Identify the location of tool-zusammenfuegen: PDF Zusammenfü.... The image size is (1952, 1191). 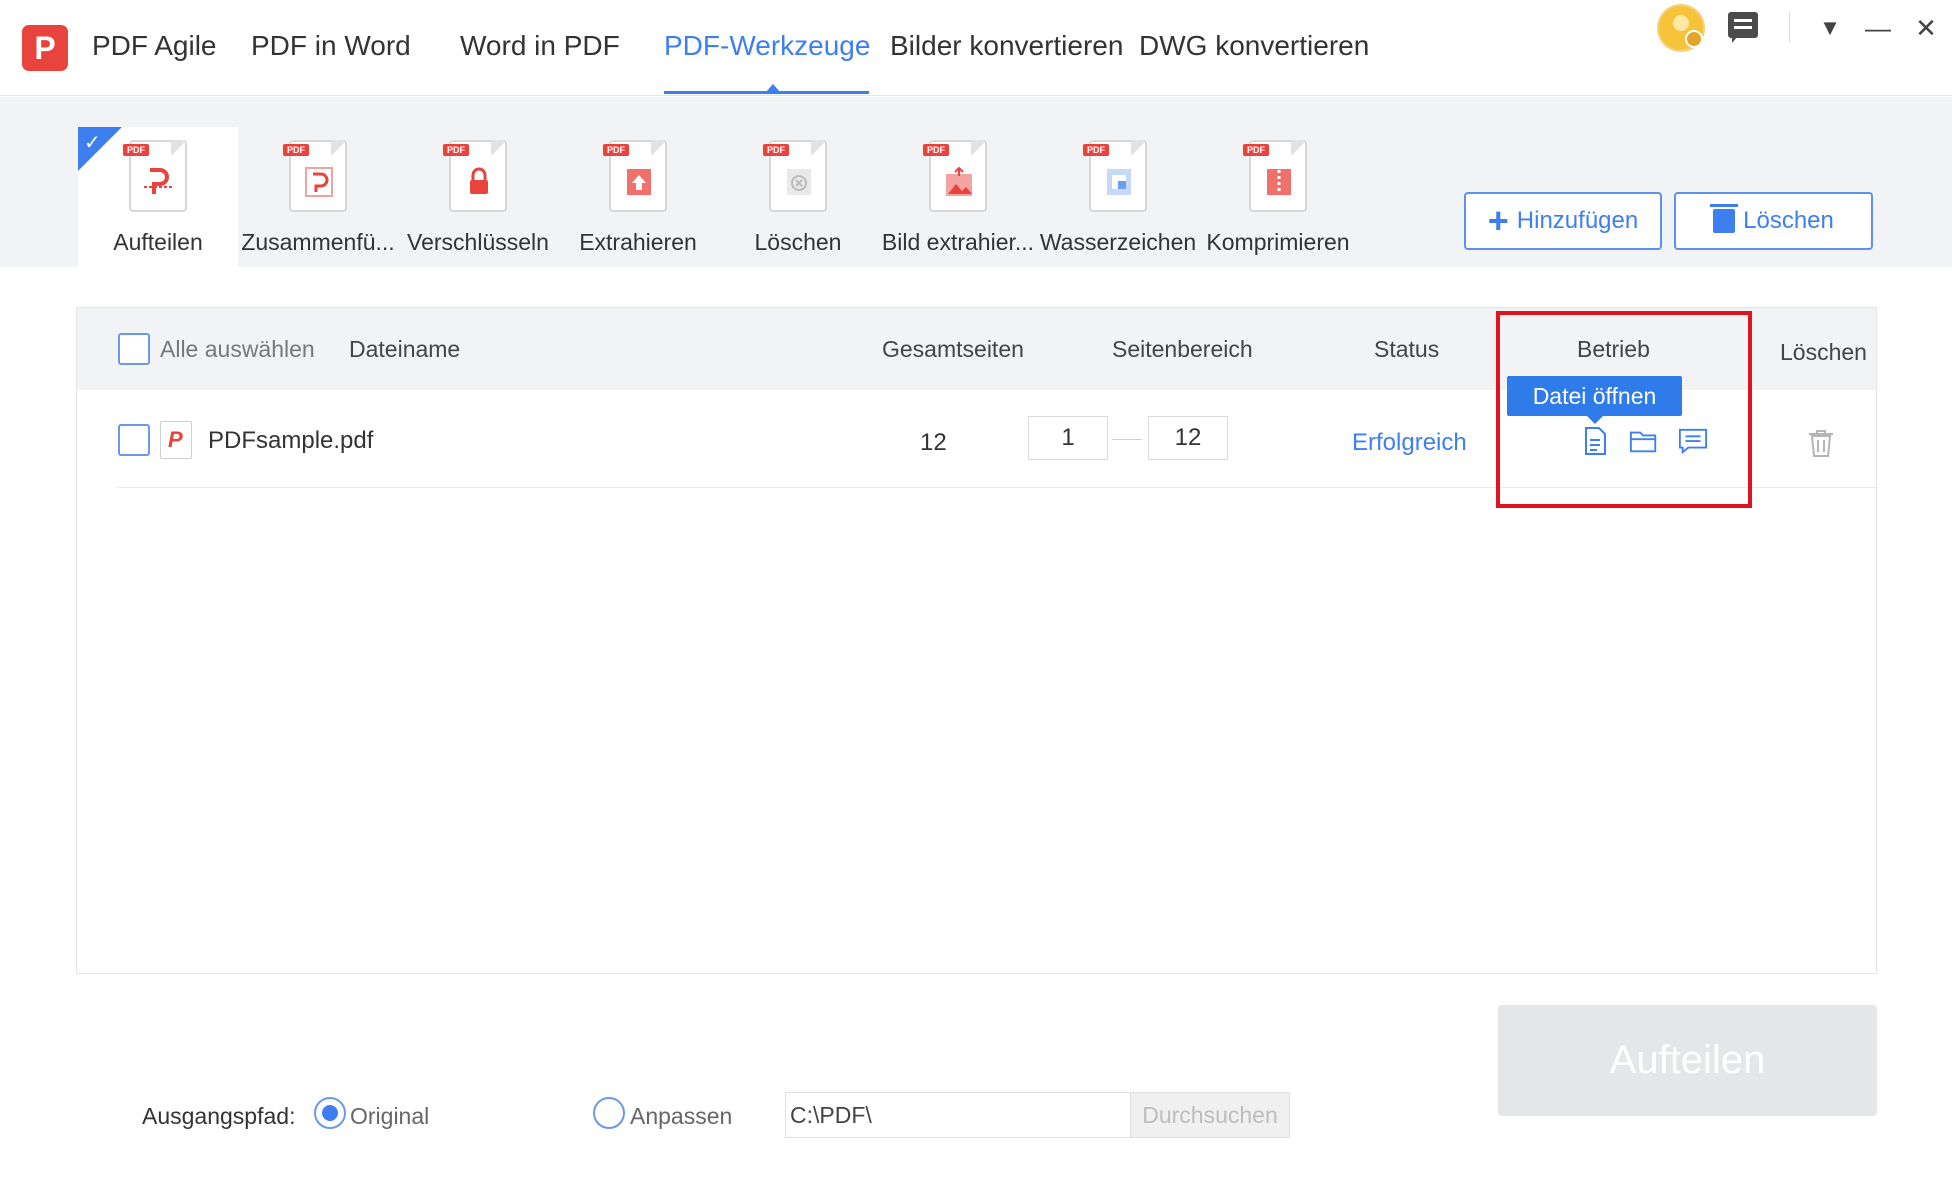
(318, 197).